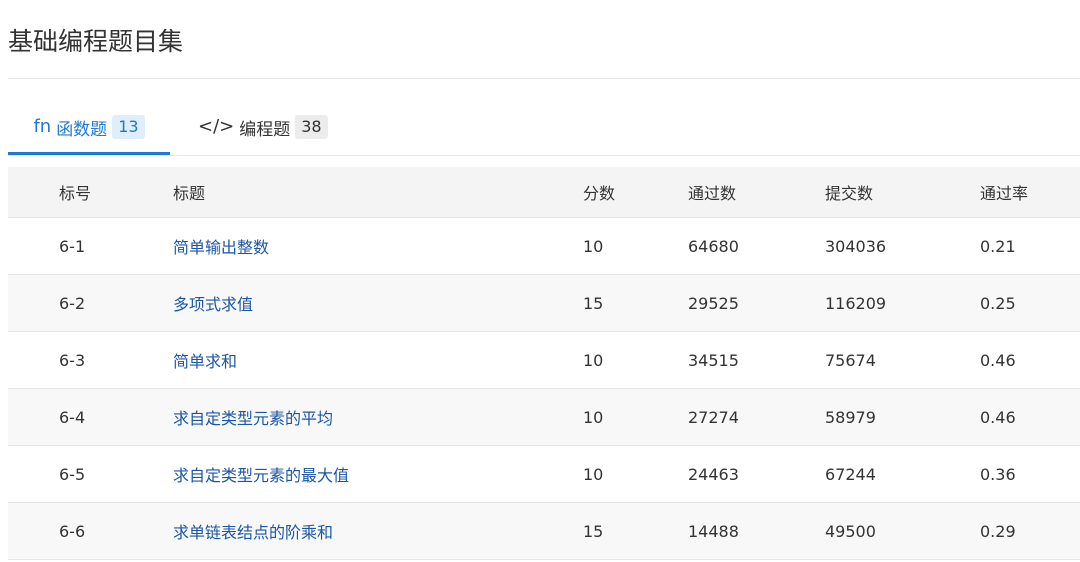  I want to click on function-icon: fn, so click(42, 126).